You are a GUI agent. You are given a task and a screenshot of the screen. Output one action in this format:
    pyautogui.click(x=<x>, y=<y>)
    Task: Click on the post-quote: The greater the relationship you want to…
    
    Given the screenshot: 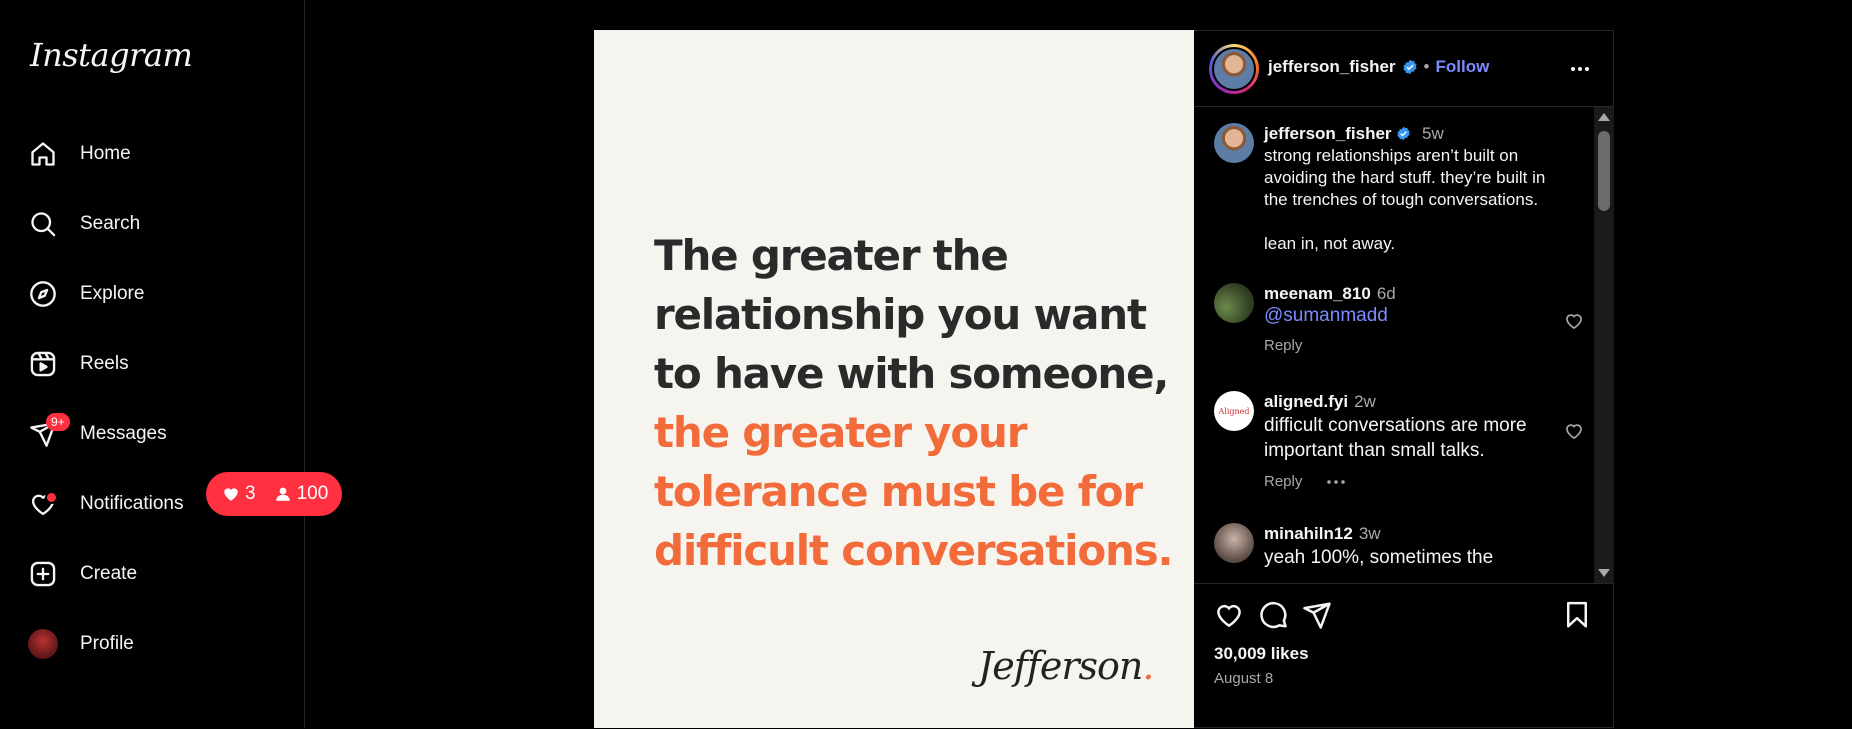 What is the action you would take?
    pyautogui.click(x=914, y=403)
    